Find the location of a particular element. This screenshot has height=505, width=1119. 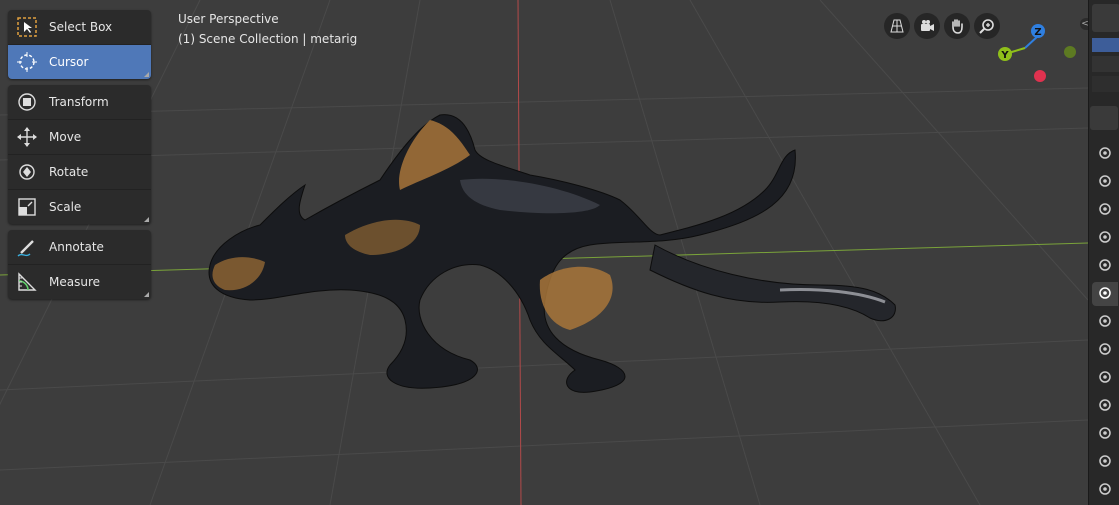

tool-scale-button: Scale is located at coordinates (79, 207).